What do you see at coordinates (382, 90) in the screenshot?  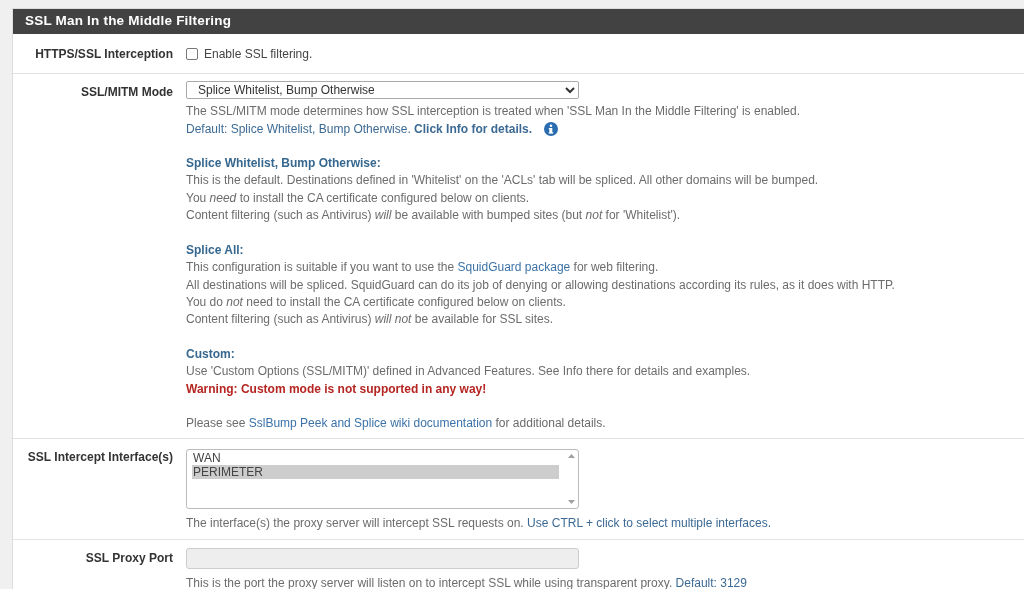 I see `mode-dropdown: Splice Whitelist, Bump Otherwise` at bounding box center [382, 90].